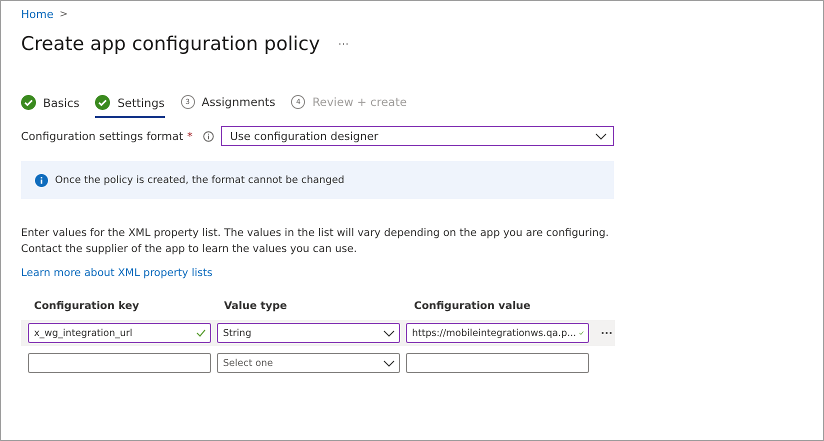  What do you see at coordinates (417, 136) in the screenshot?
I see `format-dropdown: Use configuration designer` at bounding box center [417, 136].